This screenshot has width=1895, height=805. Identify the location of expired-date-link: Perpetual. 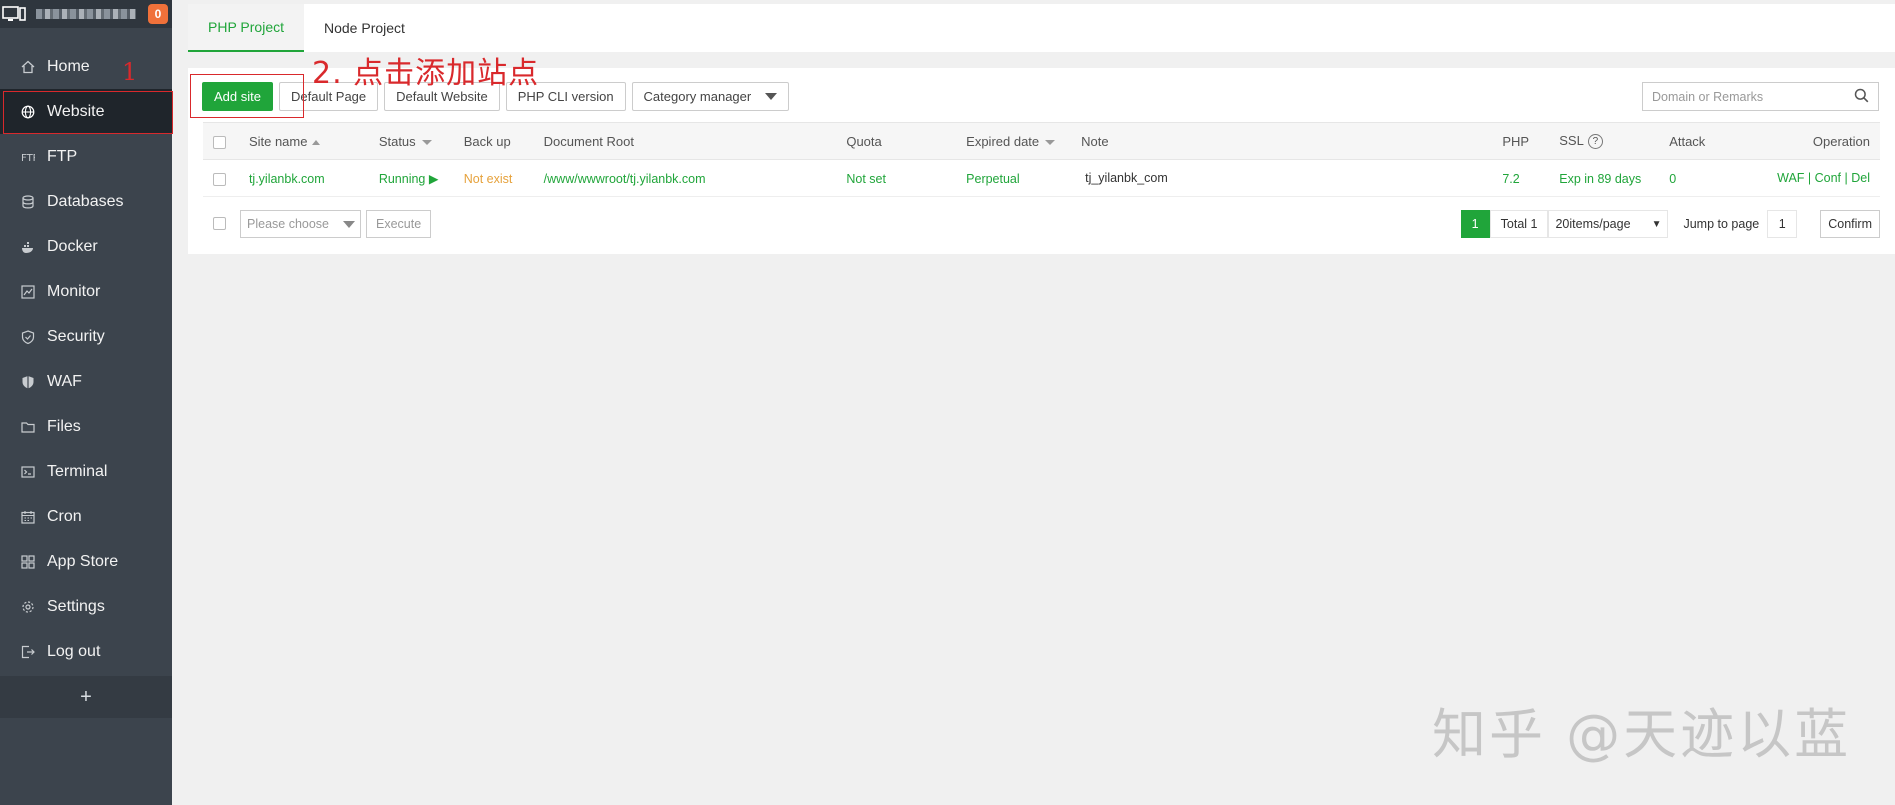
(993, 179).